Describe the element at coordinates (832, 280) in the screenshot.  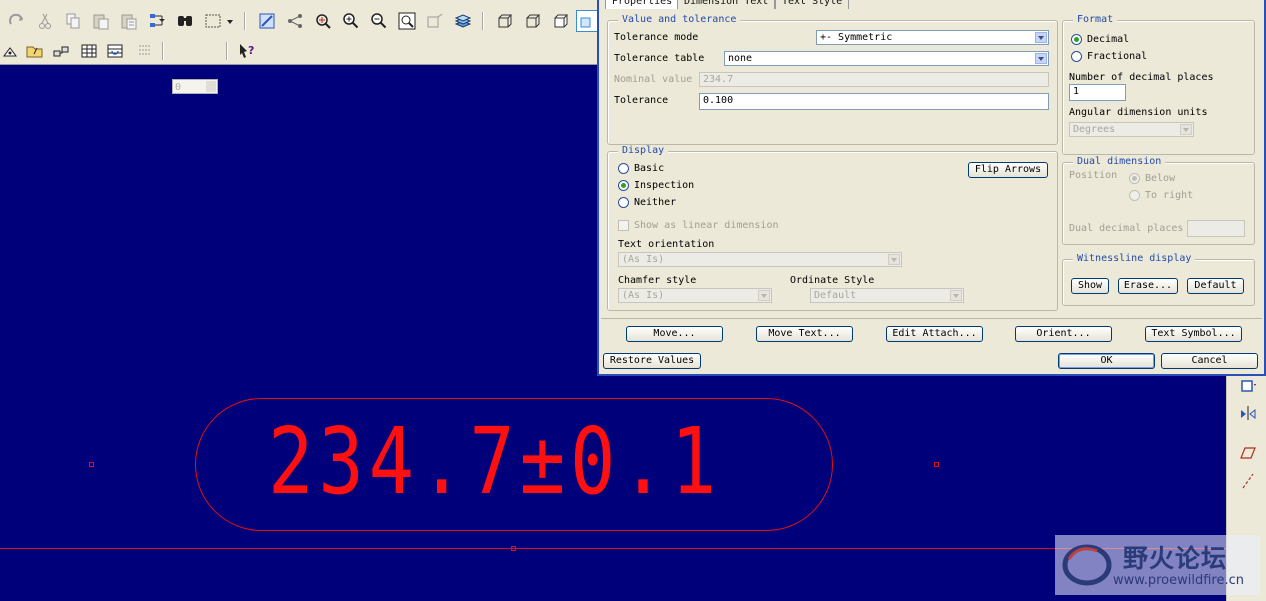
I see `ordinate-style-label: Ordinate Style` at that location.